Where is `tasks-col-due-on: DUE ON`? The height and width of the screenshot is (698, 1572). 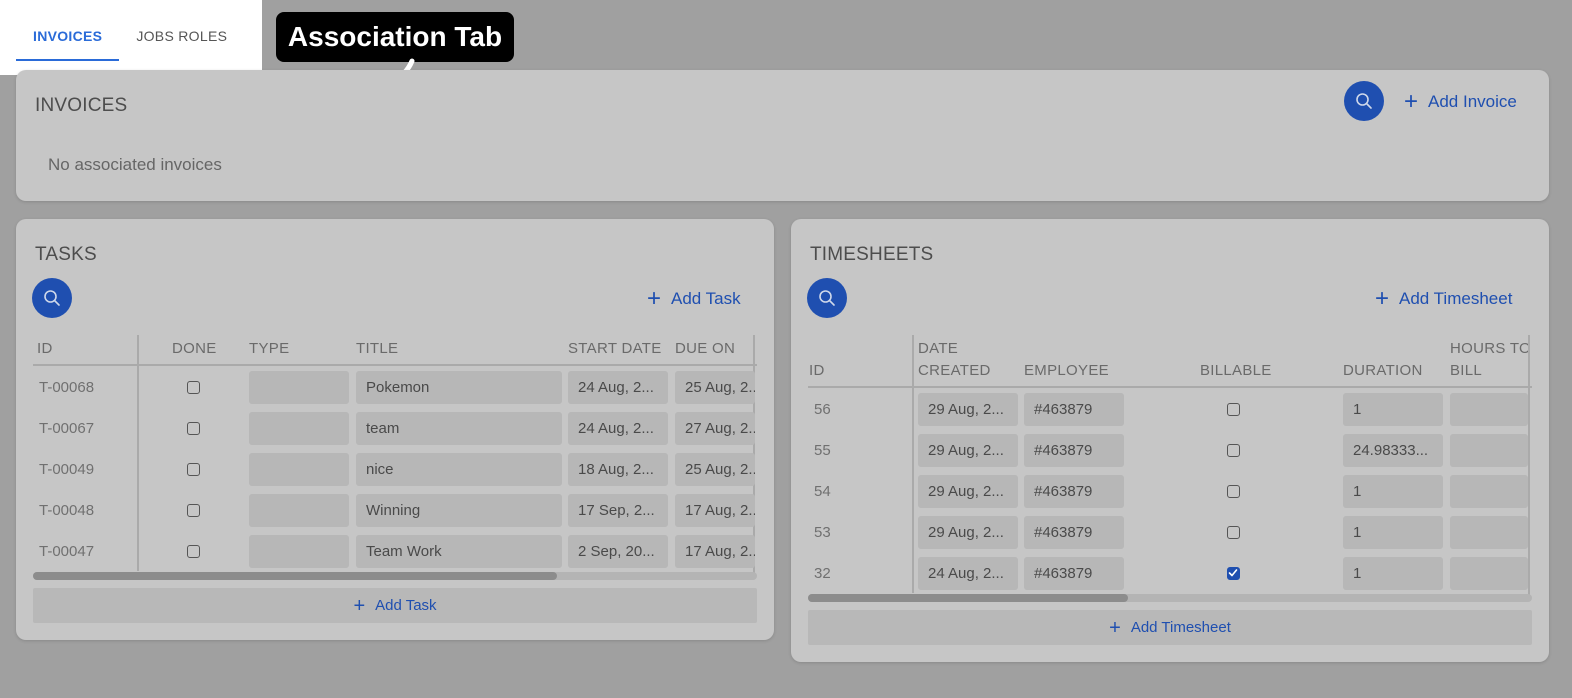 tasks-col-due-on: DUE ON is located at coordinates (705, 348).